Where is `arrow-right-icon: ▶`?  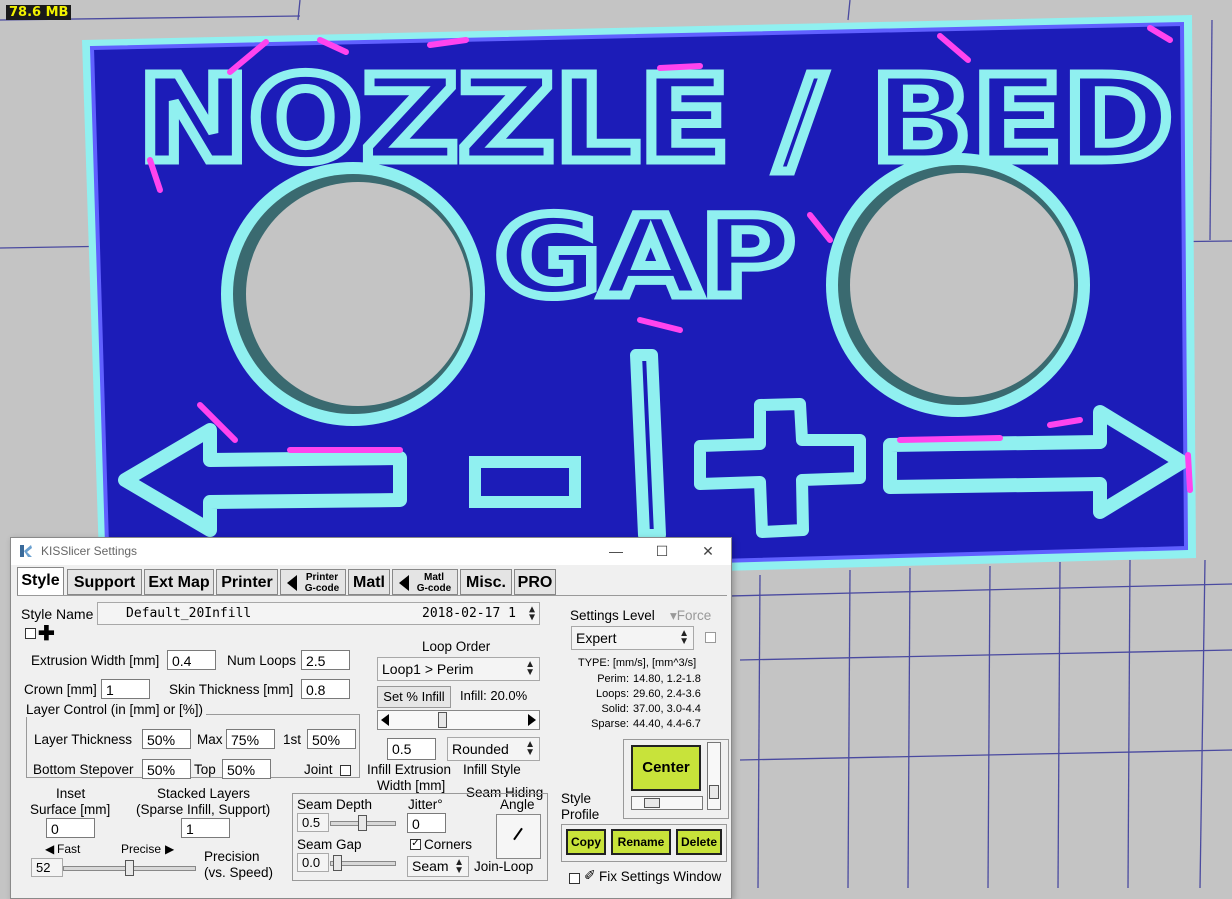
arrow-right-icon: ▶ is located at coordinates (170, 849).